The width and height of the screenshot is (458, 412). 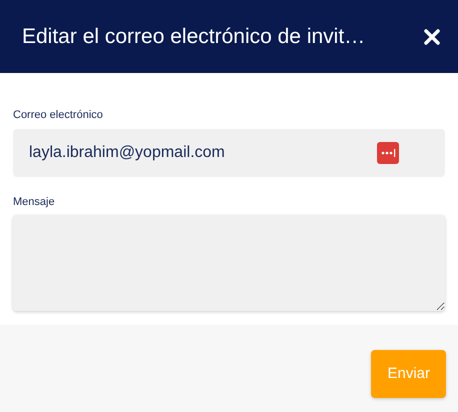 I want to click on email-field: layla.ibrahim@yopmail.com, so click(x=229, y=152).